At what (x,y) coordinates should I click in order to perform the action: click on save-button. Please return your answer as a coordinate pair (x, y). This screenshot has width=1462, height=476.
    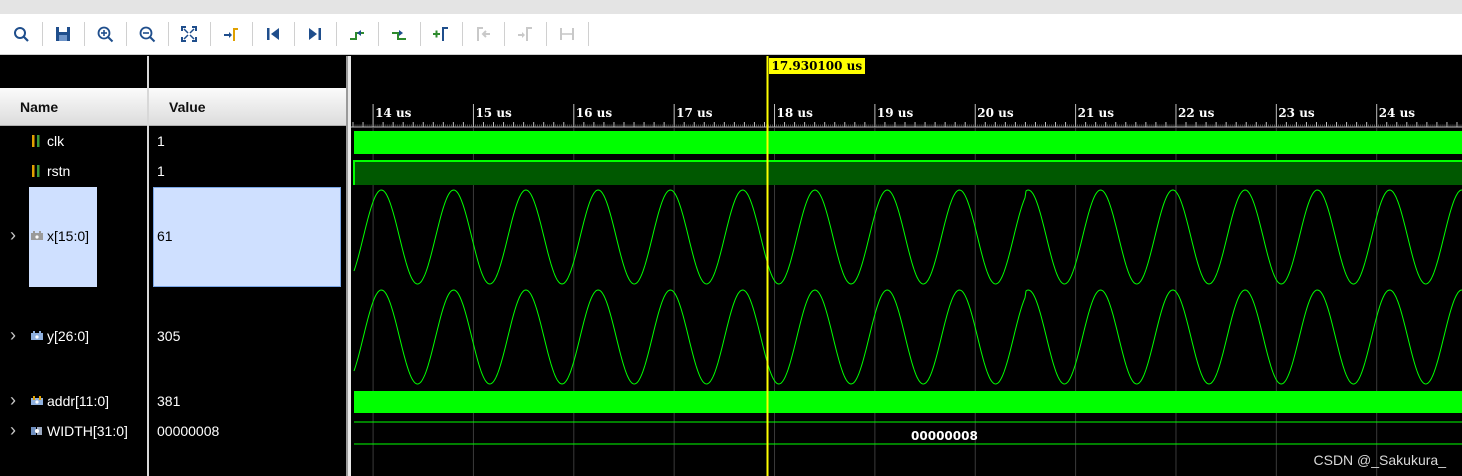
    Looking at the image, I should click on (63, 34).